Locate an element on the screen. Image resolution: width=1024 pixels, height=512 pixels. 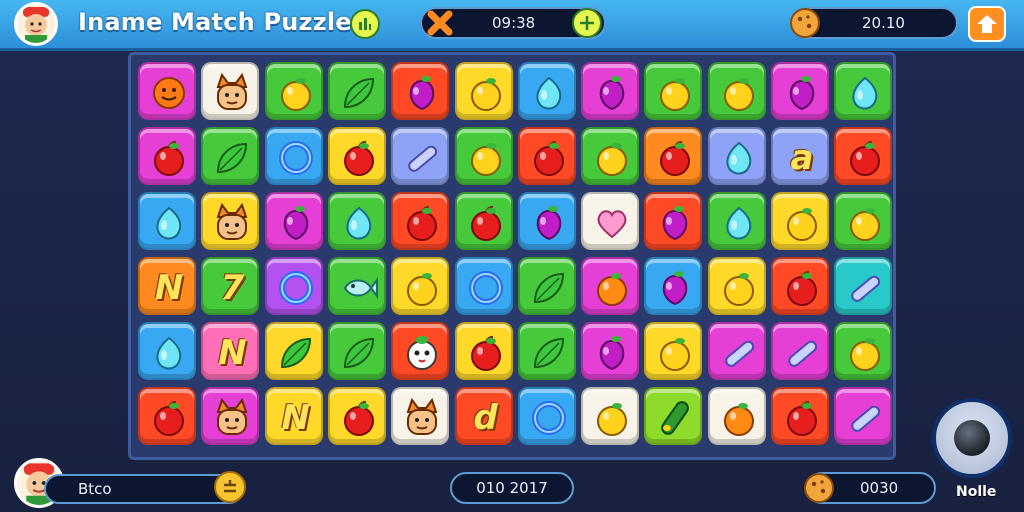
tile-heart is located at coordinates (610, 221).